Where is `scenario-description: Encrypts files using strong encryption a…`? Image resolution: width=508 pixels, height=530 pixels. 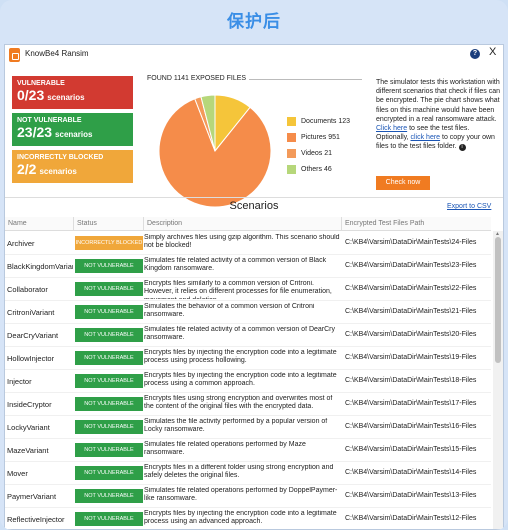 scenario-description: Encrypts files using strong encryption a… is located at coordinates (238, 403).